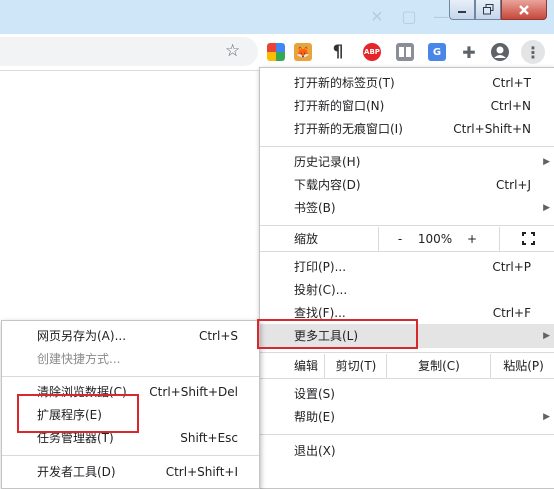  What do you see at coordinates (513, 185) in the screenshot?
I see `menu-item-shortcut: Ctrl+J` at bounding box center [513, 185].